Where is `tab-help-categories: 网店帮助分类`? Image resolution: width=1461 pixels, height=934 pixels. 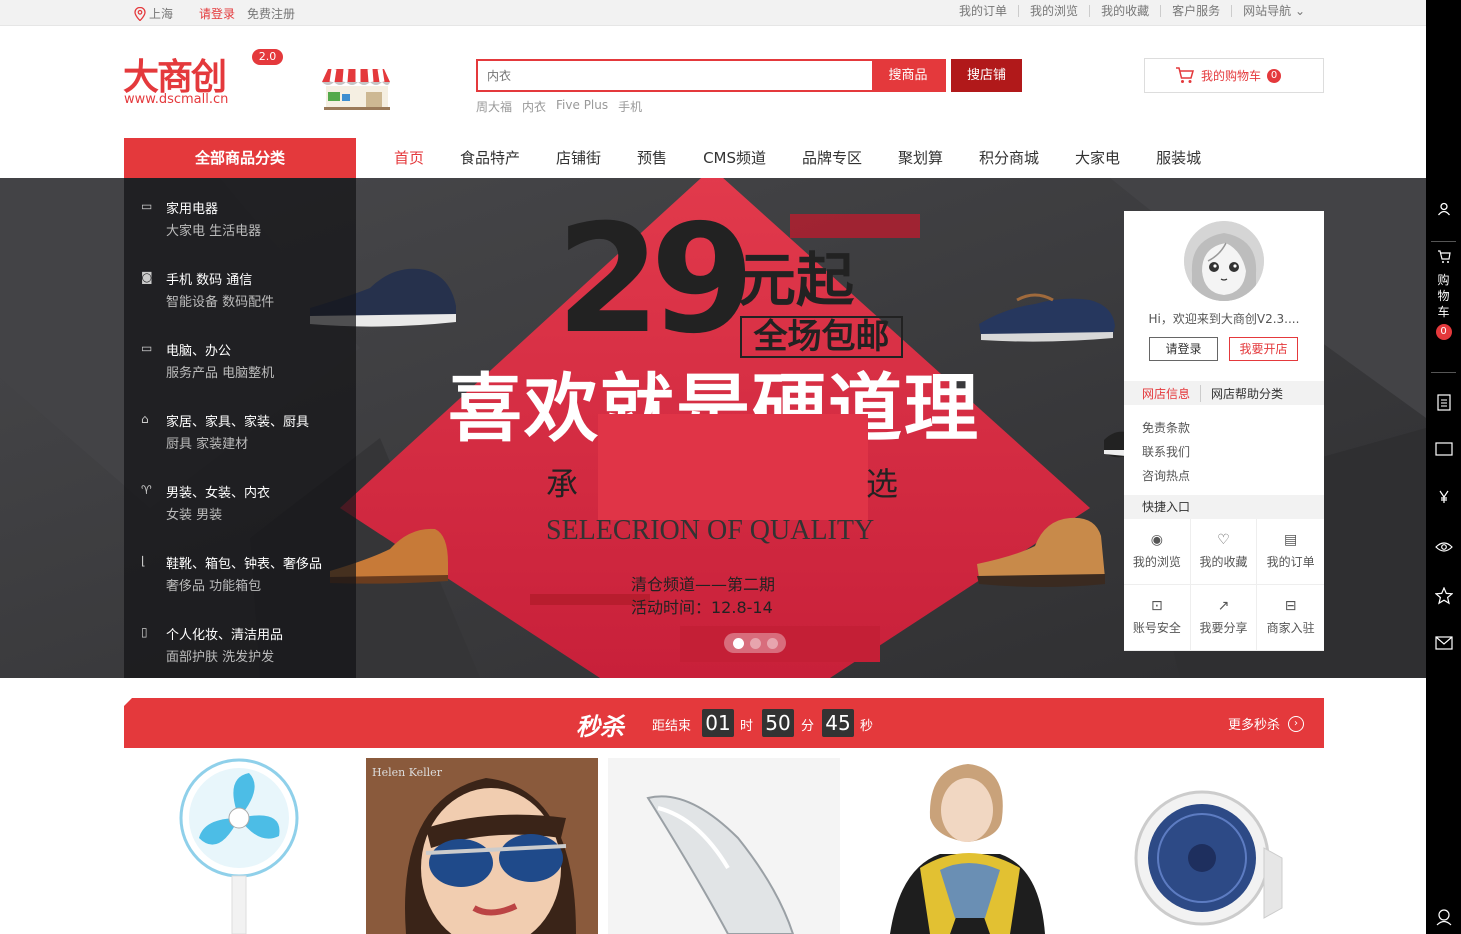
tab-help-categories: 网店帮助分类 is located at coordinates (1242, 393).